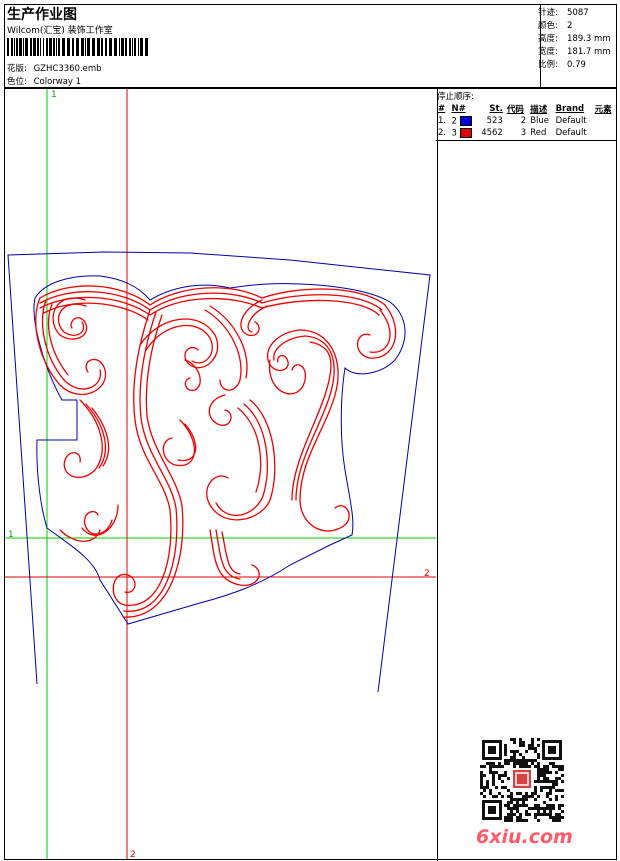  I want to click on colorway-row: 色位: Colorway 1, so click(44, 81).